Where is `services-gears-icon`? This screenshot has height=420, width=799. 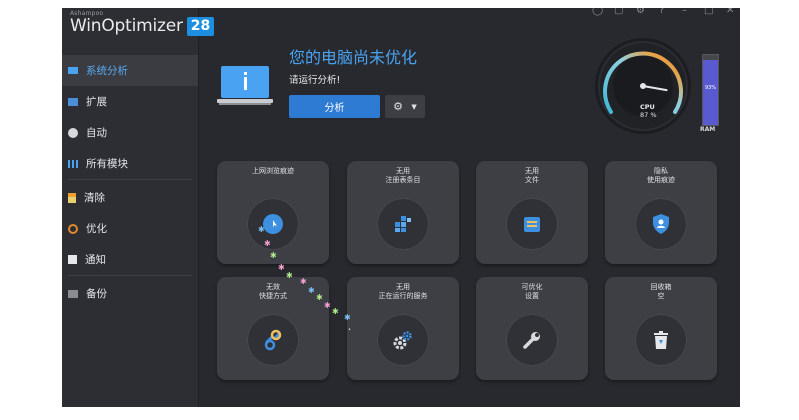
services-gears-icon is located at coordinates (402, 340).